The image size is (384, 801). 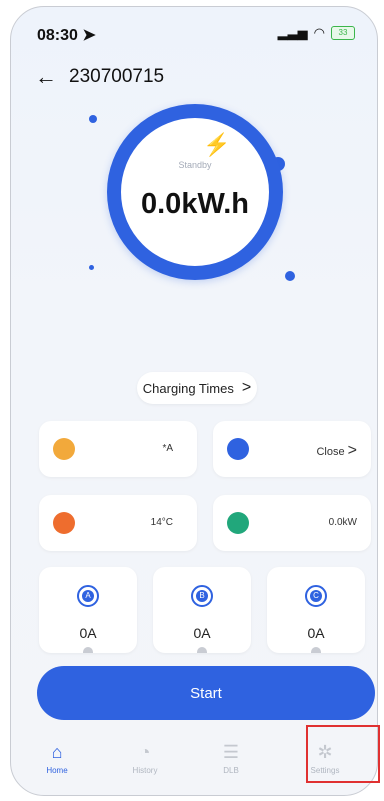 I want to click on charging-times-button: Charging Times >, so click(x=197, y=388).